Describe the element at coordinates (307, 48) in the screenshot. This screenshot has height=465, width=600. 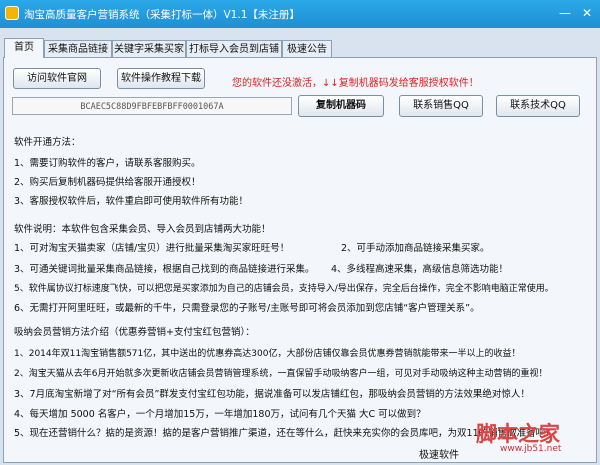
I see `tab-announcements: 极速公告` at that location.